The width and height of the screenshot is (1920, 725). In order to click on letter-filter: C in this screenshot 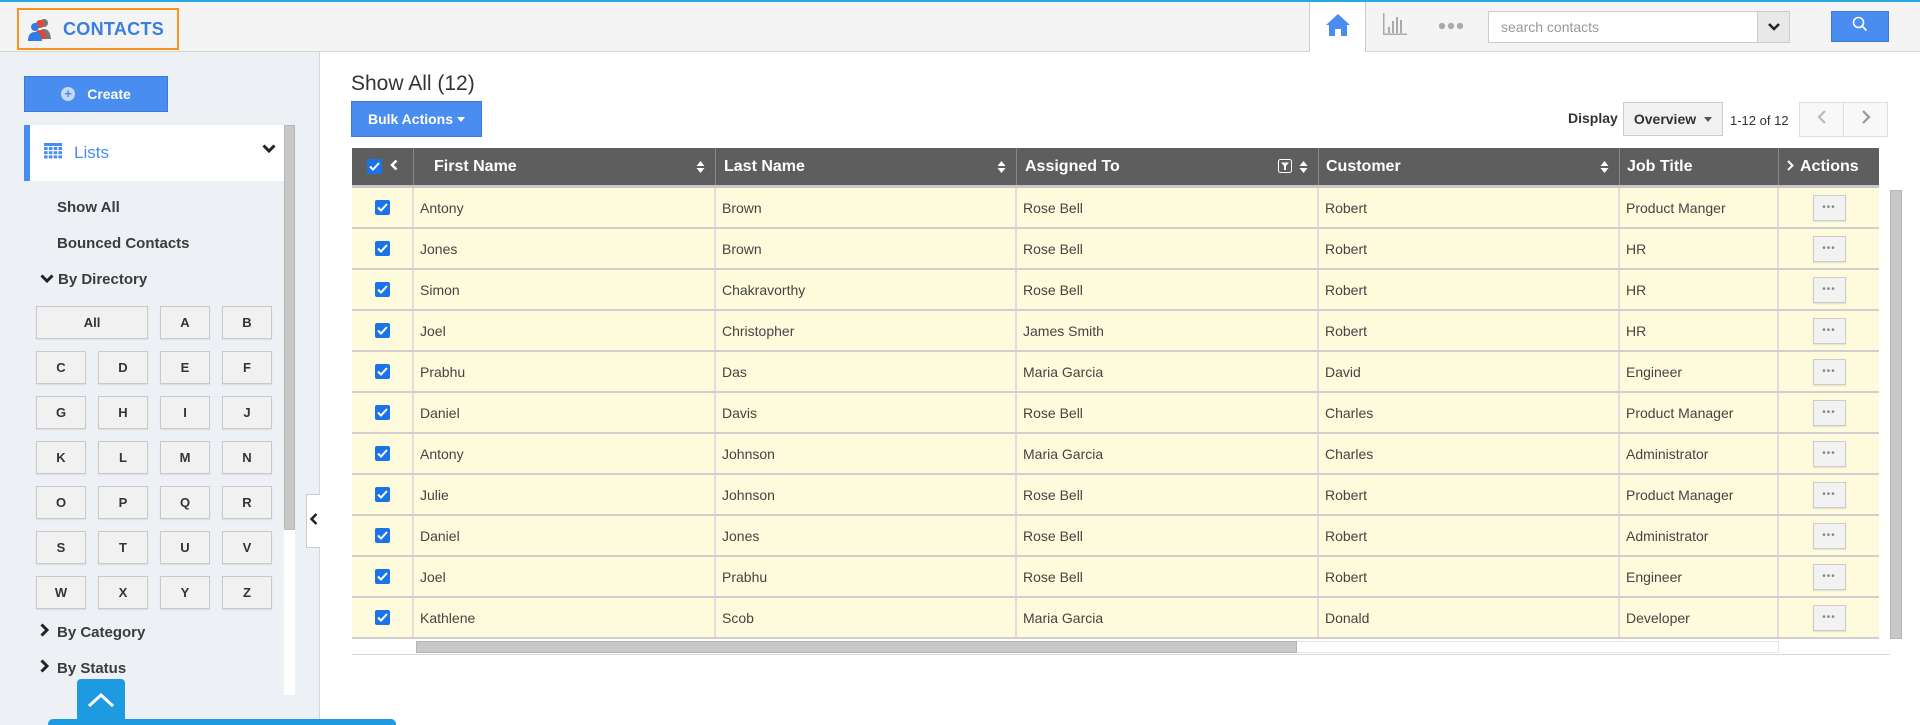, I will do `click(61, 367)`.